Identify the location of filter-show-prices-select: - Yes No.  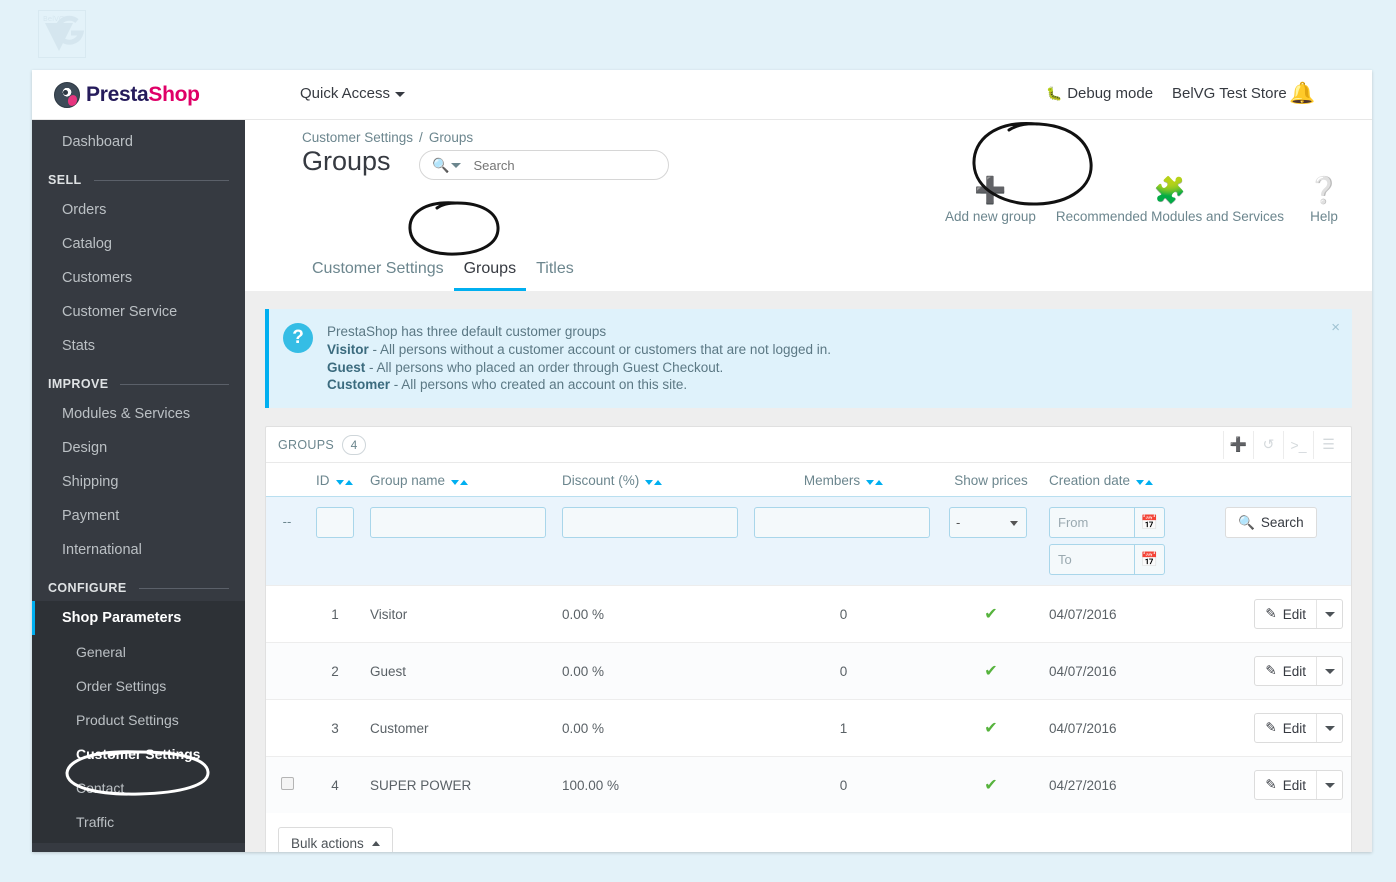
(988, 523).